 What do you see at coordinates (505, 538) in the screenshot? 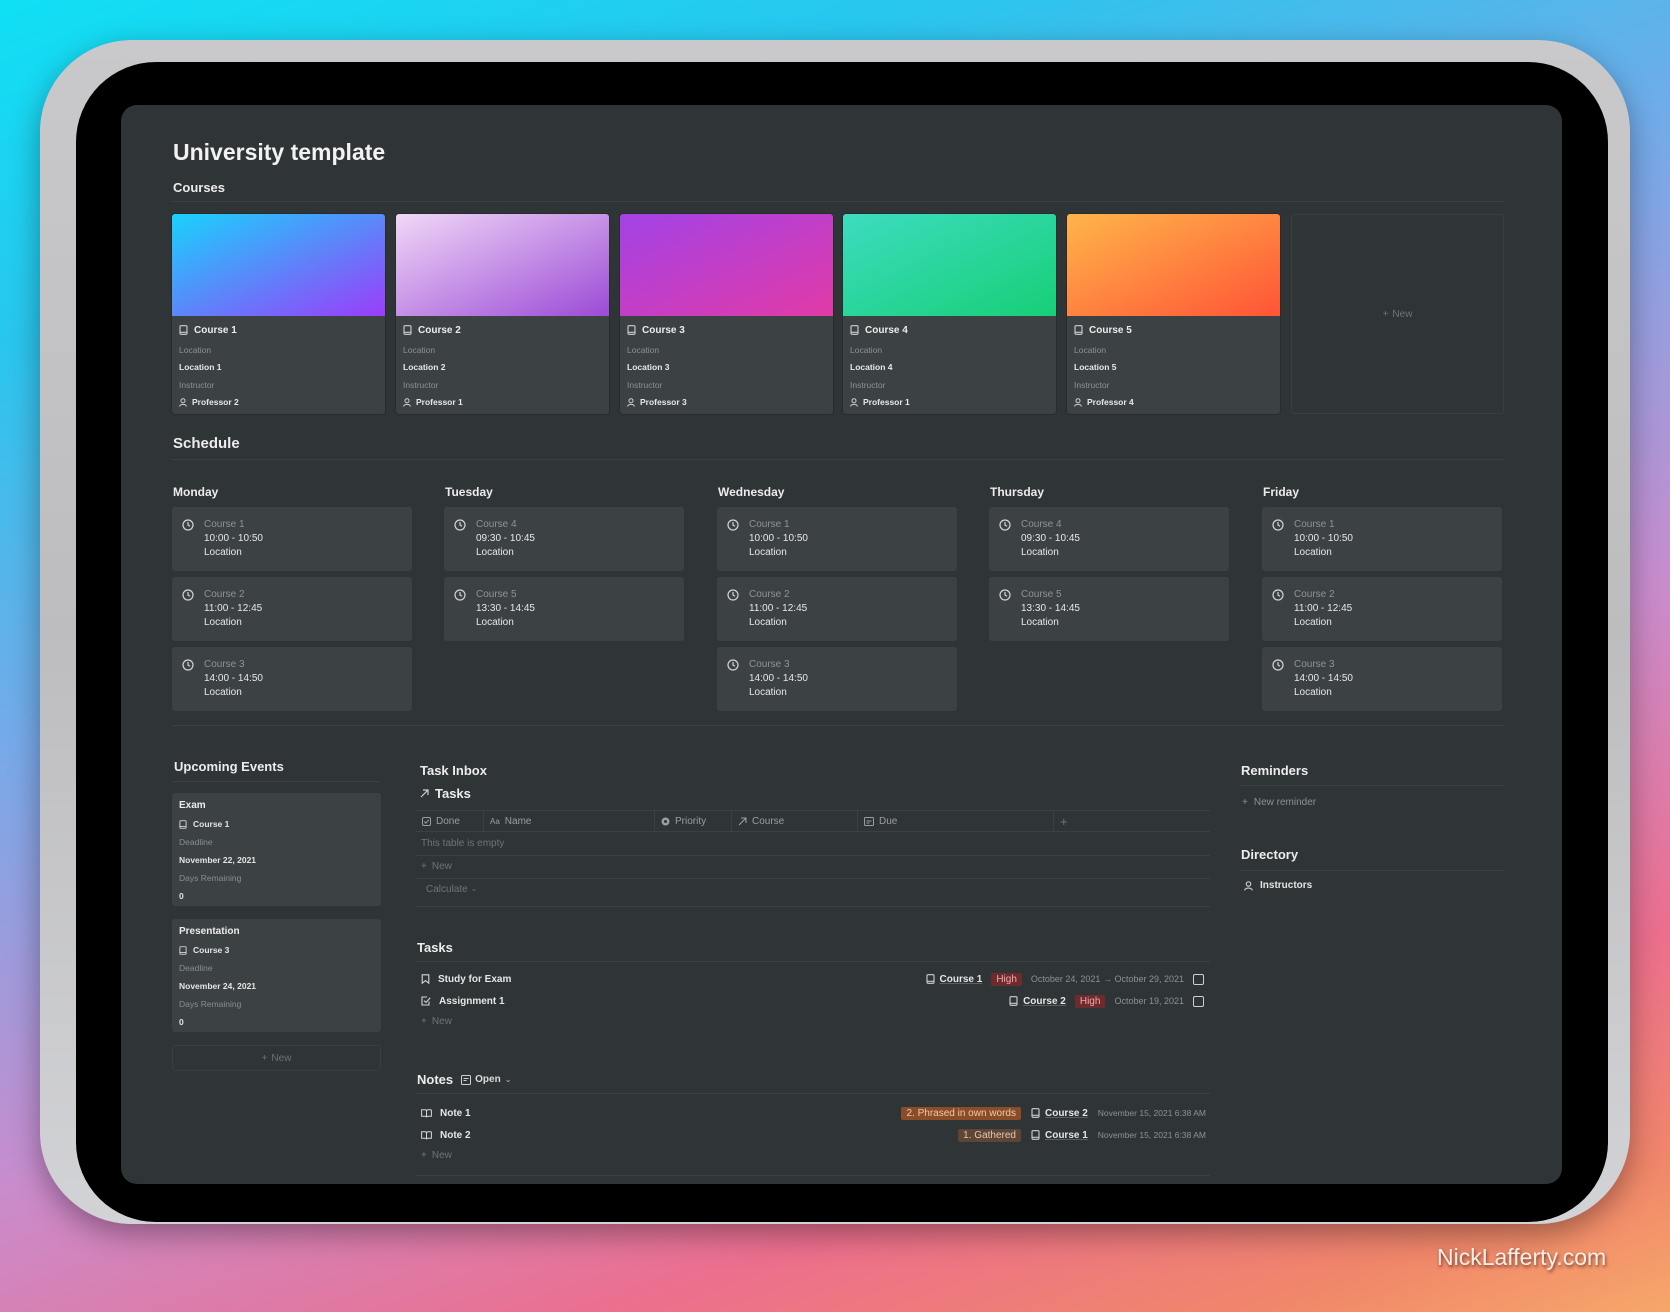
I see `slot-time: 09:30 - 10:45` at bounding box center [505, 538].